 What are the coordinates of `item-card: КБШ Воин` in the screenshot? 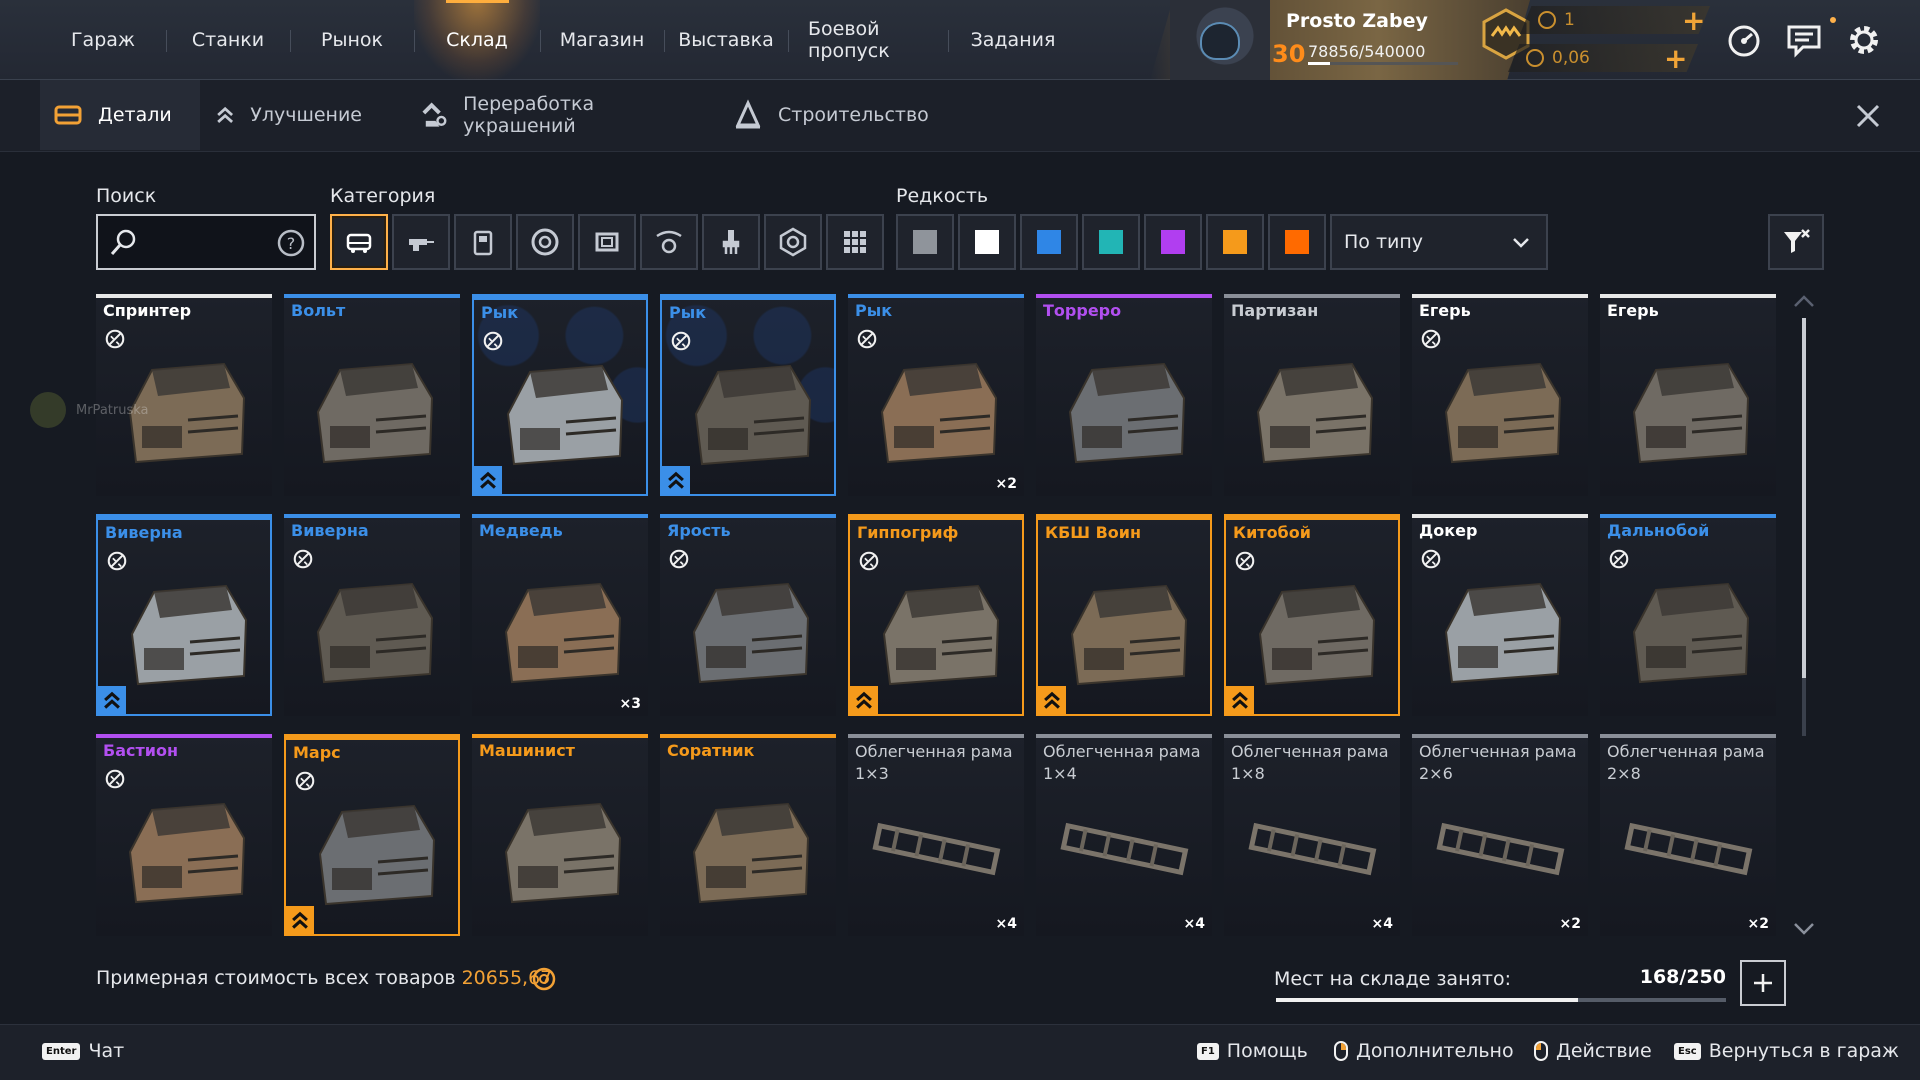 It's located at (1124, 615).